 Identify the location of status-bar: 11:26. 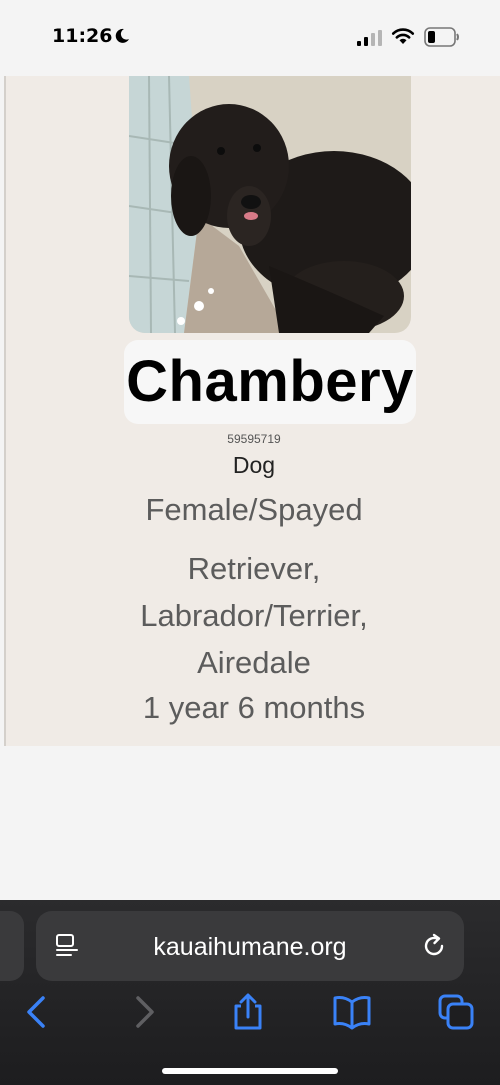
(250, 38).